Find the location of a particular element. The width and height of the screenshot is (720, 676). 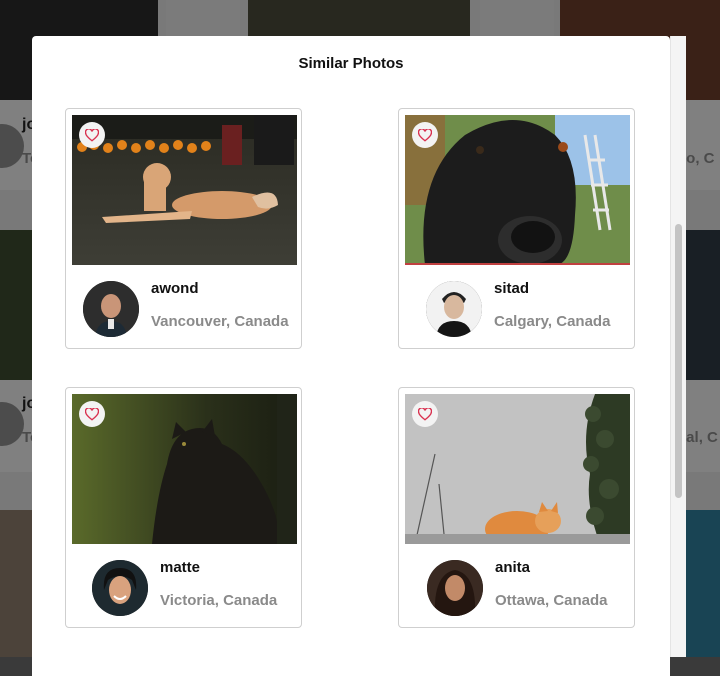

modal-scrollbar is located at coordinates (678, 346).